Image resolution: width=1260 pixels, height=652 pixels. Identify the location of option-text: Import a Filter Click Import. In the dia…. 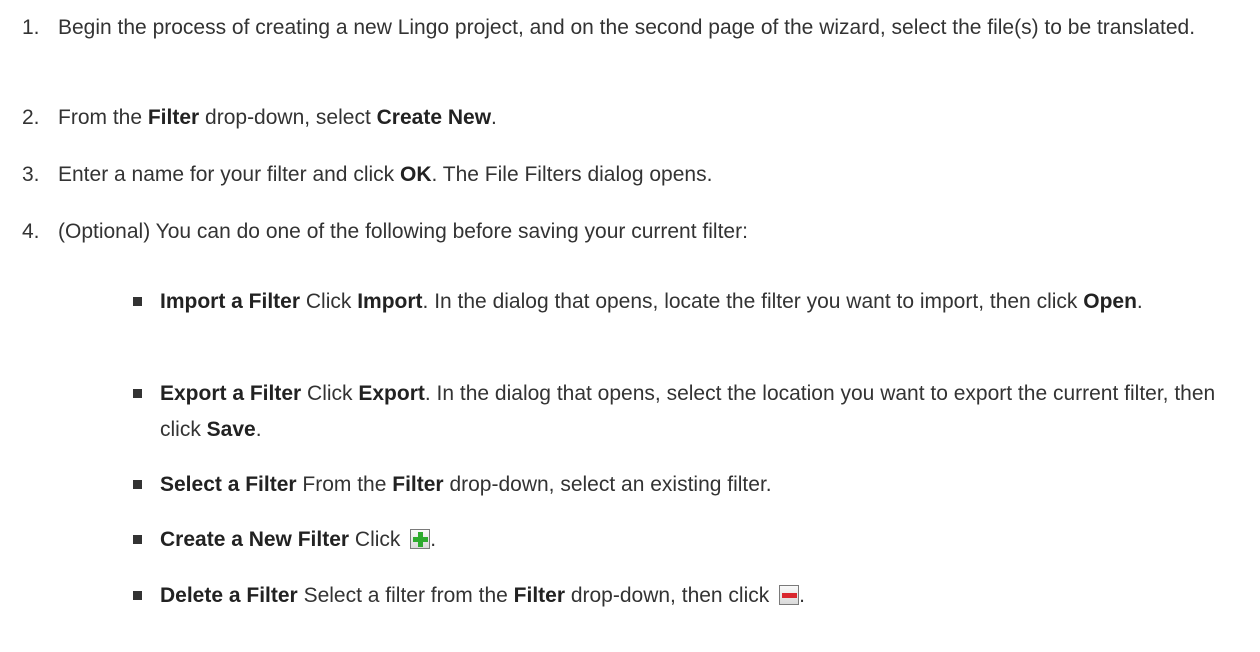
(651, 301).